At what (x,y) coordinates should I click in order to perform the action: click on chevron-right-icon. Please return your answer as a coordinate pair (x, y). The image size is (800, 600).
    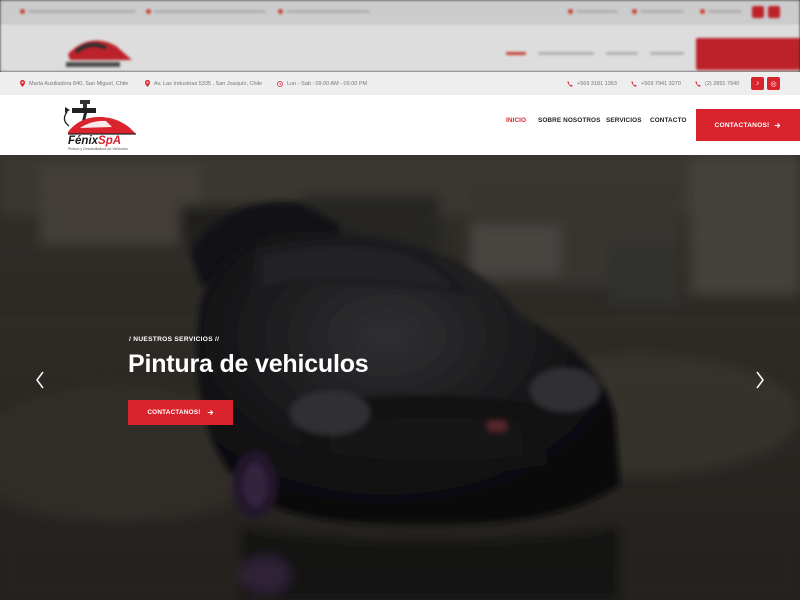
    Looking at the image, I should click on (760, 380).